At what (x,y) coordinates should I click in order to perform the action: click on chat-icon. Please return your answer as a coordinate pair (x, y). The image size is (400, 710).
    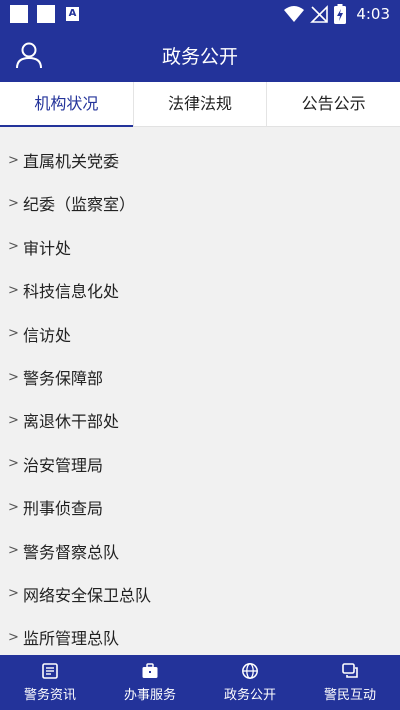
    Looking at the image, I should click on (350, 670).